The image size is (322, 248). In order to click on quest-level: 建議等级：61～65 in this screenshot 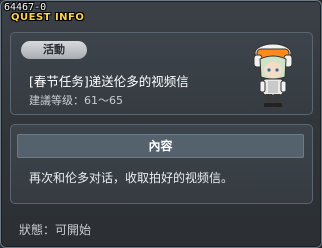, I will do `click(76, 100)`.